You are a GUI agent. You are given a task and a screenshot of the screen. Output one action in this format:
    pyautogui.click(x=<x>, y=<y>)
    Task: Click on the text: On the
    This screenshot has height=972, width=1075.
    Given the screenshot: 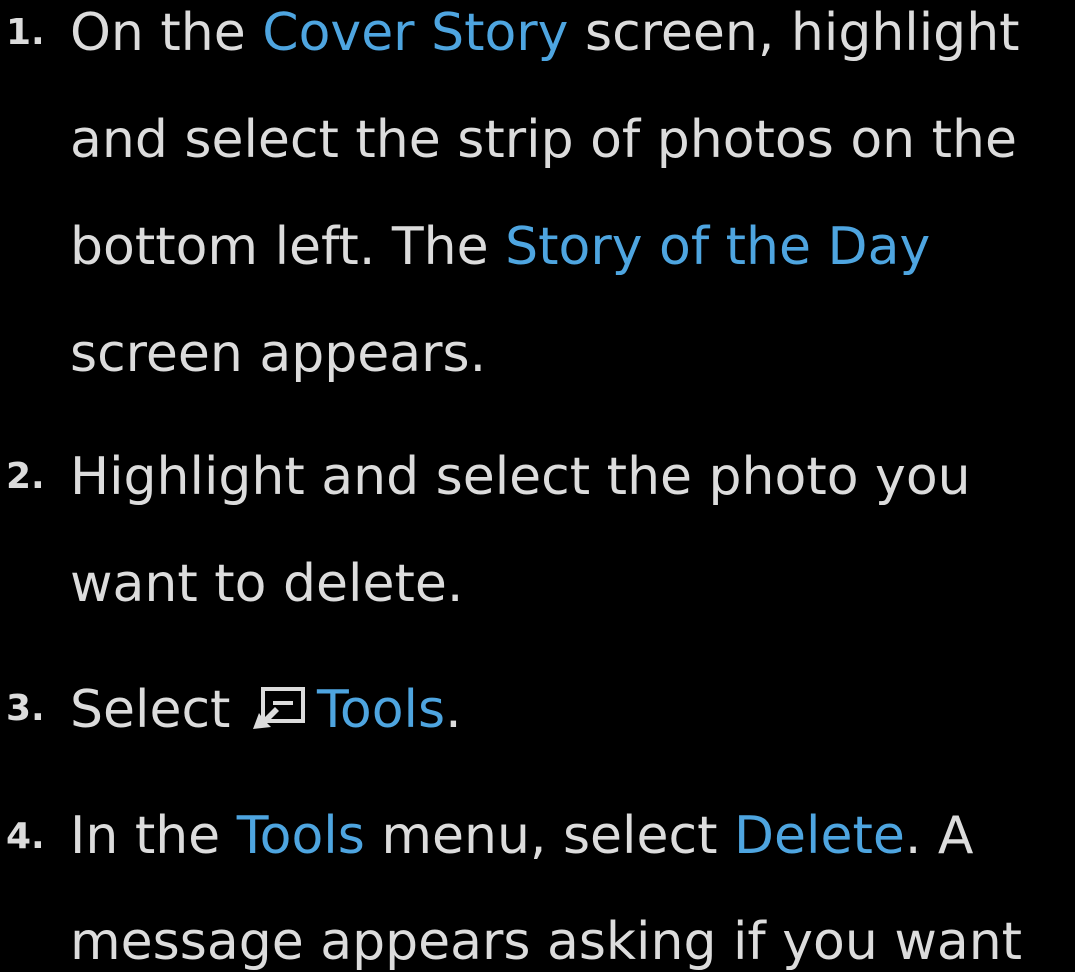 What is the action you would take?
    pyautogui.click(x=166, y=33)
    